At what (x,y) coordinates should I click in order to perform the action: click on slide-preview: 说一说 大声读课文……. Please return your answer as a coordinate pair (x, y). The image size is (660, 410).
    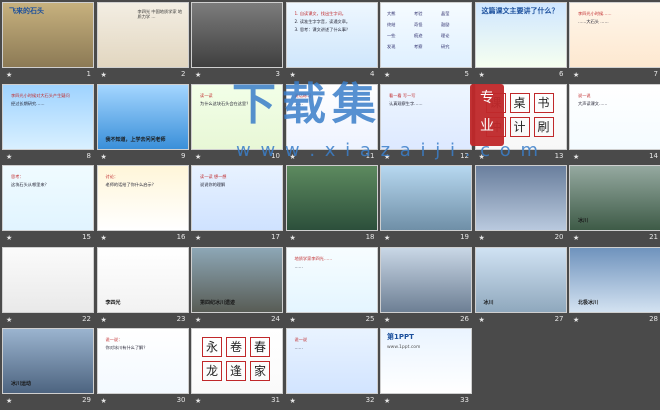
    Looking at the image, I should click on (614, 116).